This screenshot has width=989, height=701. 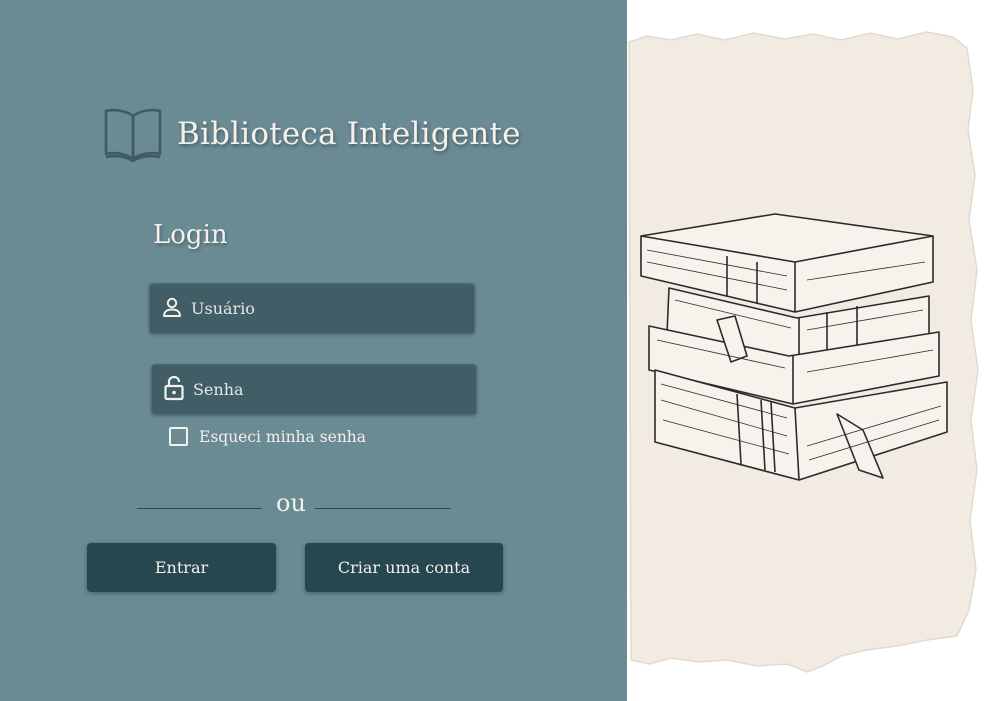 What do you see at coordinates (283, 436) in the screenshot?
I see `forgot-password-label: Esqueci minha senha` at bounding box center [283, 436].